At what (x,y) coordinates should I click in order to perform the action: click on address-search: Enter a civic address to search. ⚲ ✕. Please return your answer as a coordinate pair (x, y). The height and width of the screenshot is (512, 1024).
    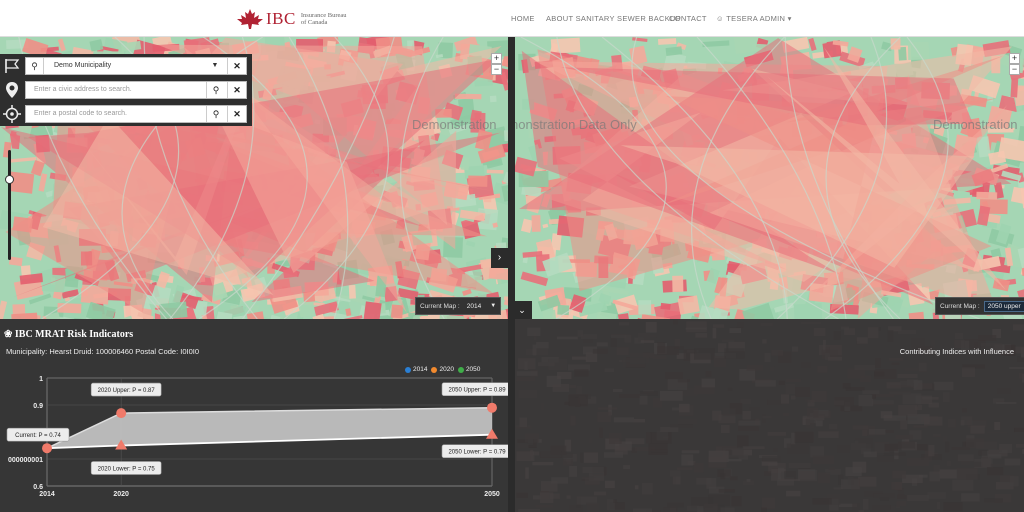
    Looking at the image, I should click on (136, 90).